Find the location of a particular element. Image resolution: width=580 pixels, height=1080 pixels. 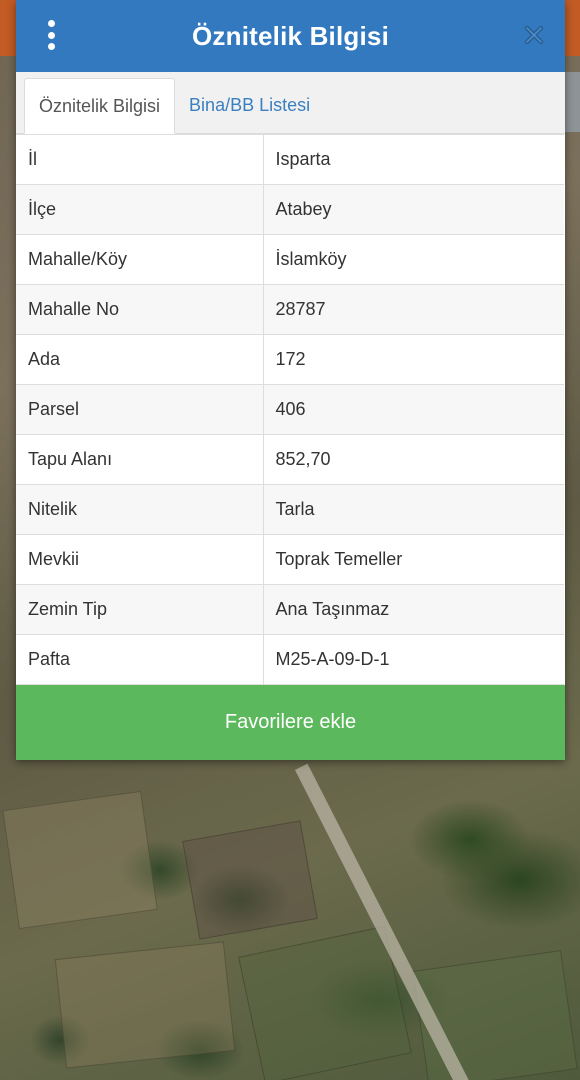

attribute-value: Tarla is located at coordinates (413, 509).